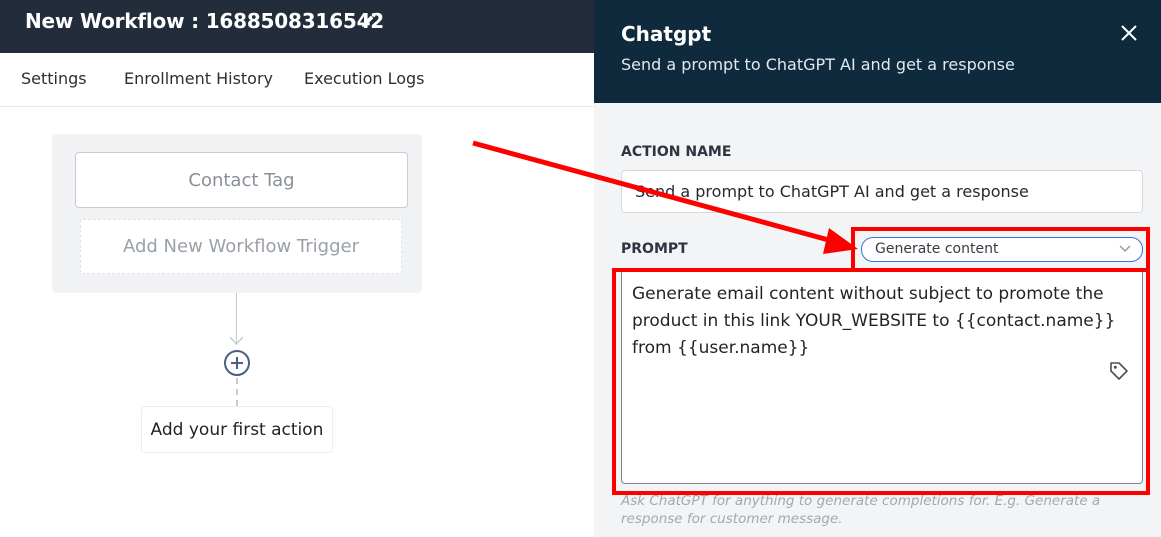 Image resolution: width=1161 pixels, height=537 pixels. Describe the element at coordinates (237, 363) in the screenshot. I see `plus-circle-icon` at that location.